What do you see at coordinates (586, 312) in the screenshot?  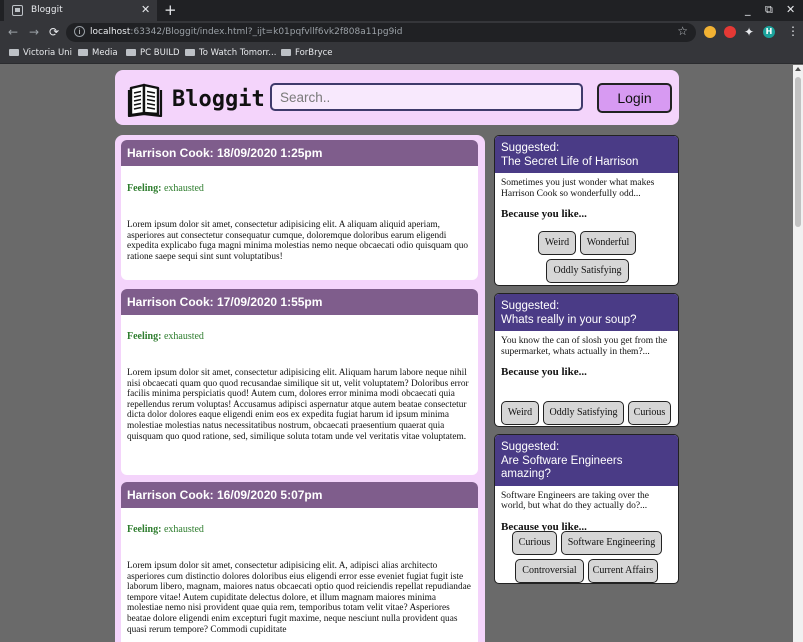 I see `suggestion-header: Suggested: Whats really in your soup?` at bounding box center [586, 312].